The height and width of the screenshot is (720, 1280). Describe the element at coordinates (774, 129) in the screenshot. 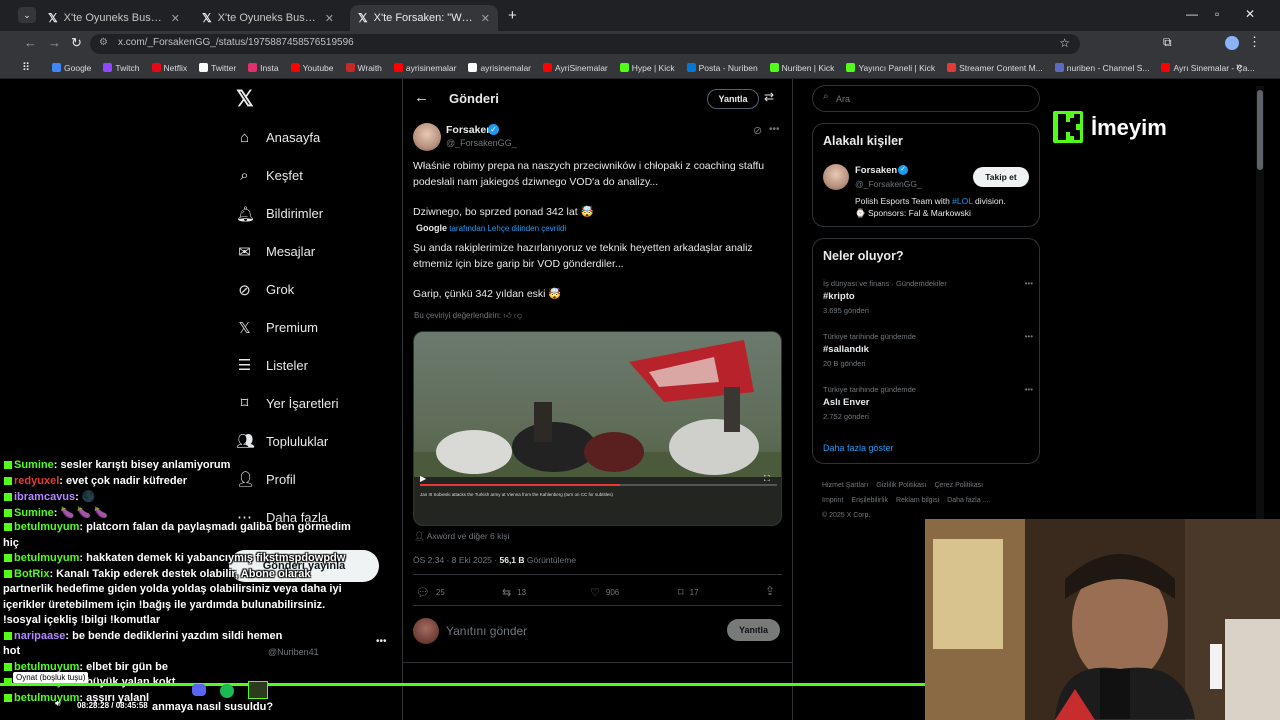

I see `post-more-icon: •••` at that location.